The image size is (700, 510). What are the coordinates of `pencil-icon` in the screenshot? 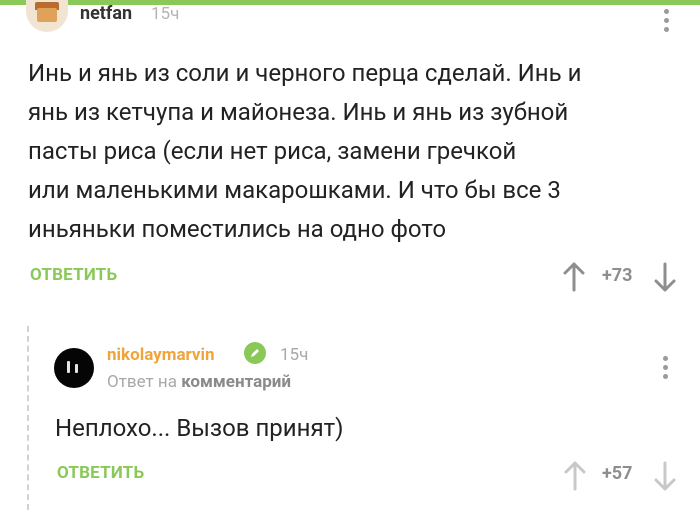 It's located at (255, 353).